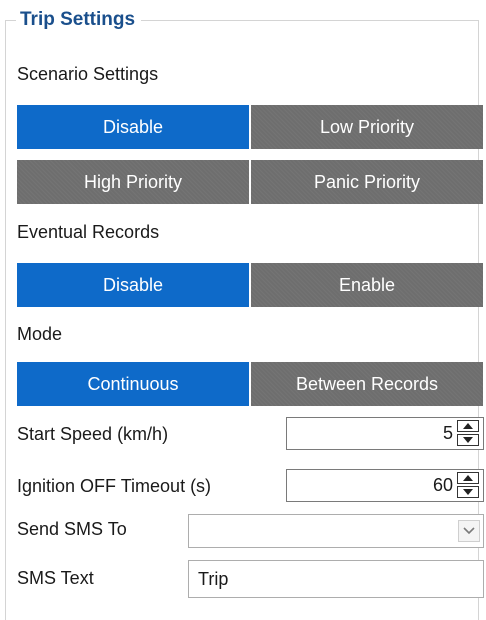 The width and height of the screenshot is (486, 620). What do you see at coordinates (40, 334) in the screenshot?
I see `mode-label: Mode` at bounding box center [40, 334].